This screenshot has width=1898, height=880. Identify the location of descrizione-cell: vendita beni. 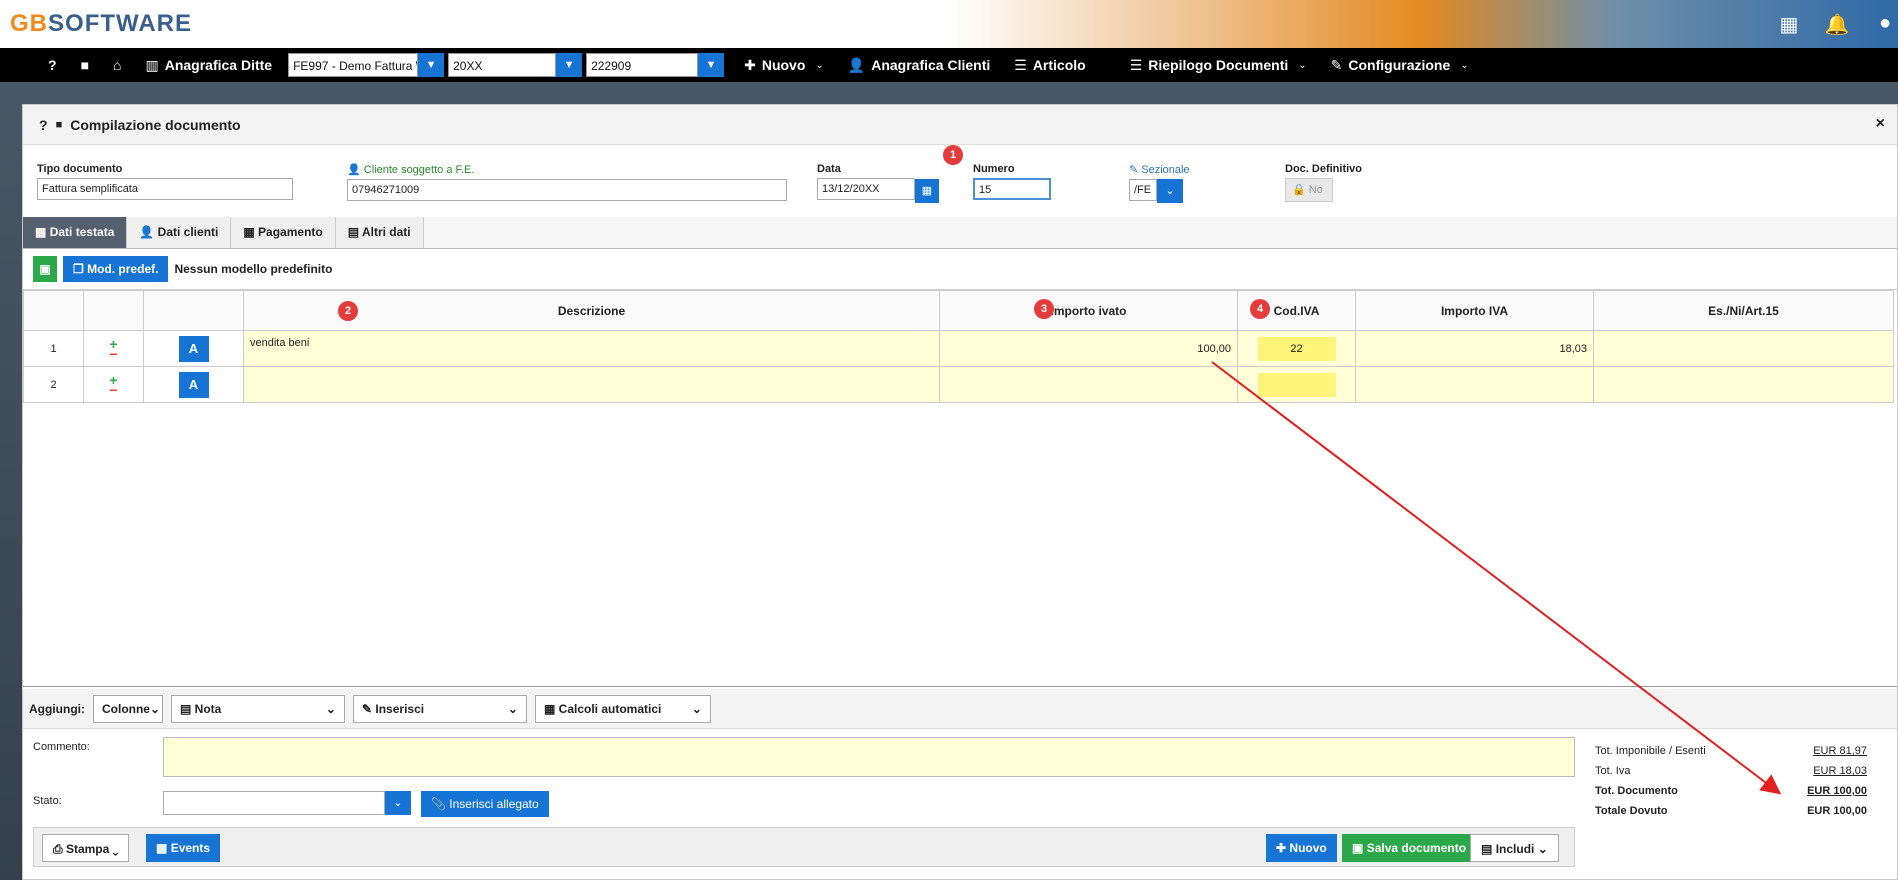
(591, 348).